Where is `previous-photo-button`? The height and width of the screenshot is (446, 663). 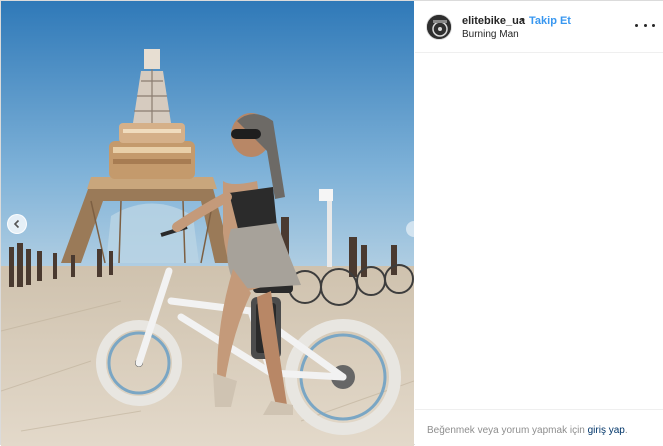
previous-photo-button is located at coordinates (17, 224).